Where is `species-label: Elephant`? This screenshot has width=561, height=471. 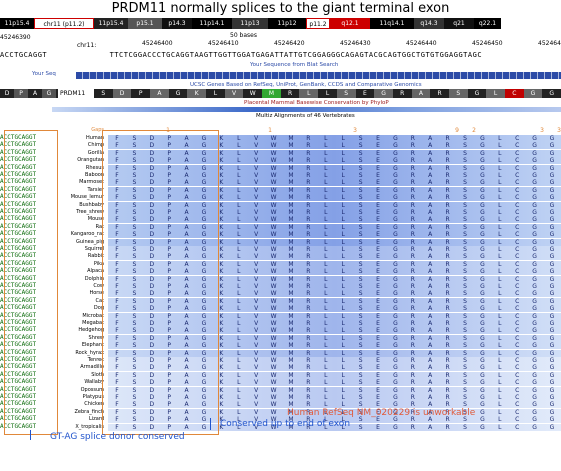
species-label: Elephant is located at coordinates (78, 345).